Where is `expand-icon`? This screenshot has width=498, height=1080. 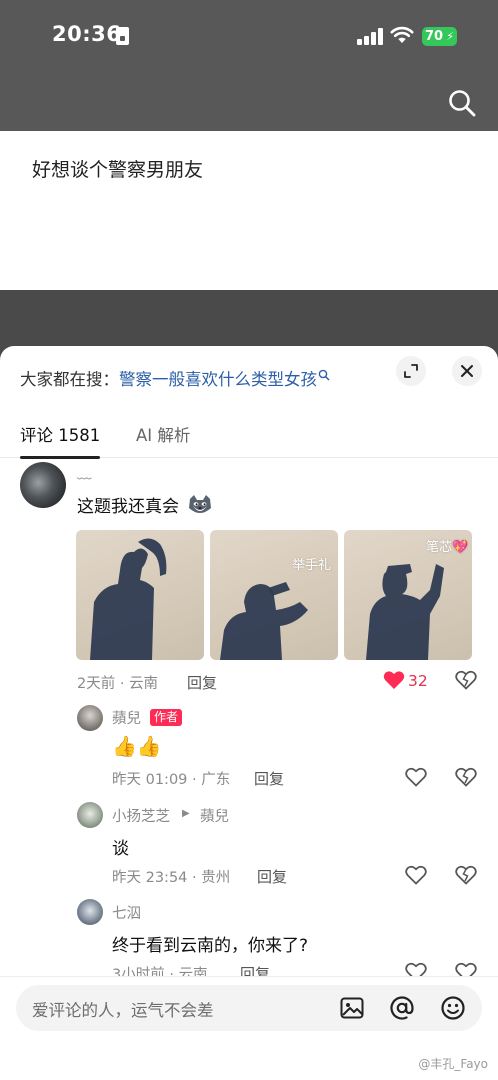 expand-icon is located at coordinates (411, 371).